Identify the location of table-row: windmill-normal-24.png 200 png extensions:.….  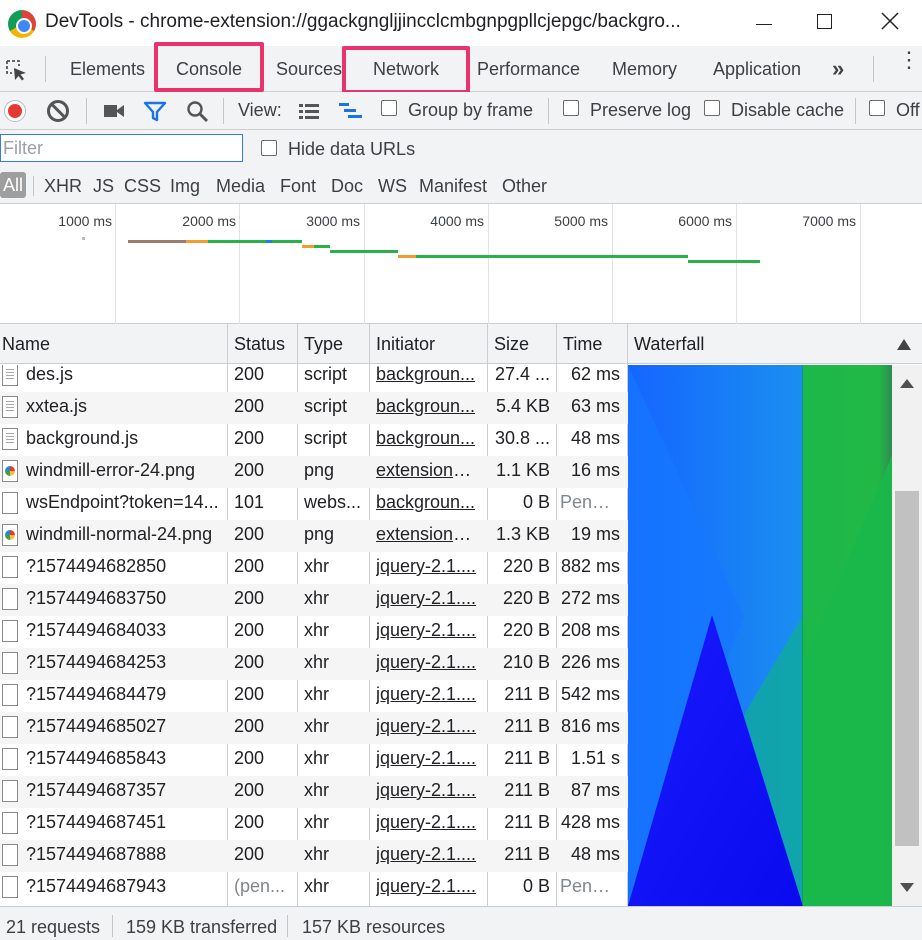
(314, 536).